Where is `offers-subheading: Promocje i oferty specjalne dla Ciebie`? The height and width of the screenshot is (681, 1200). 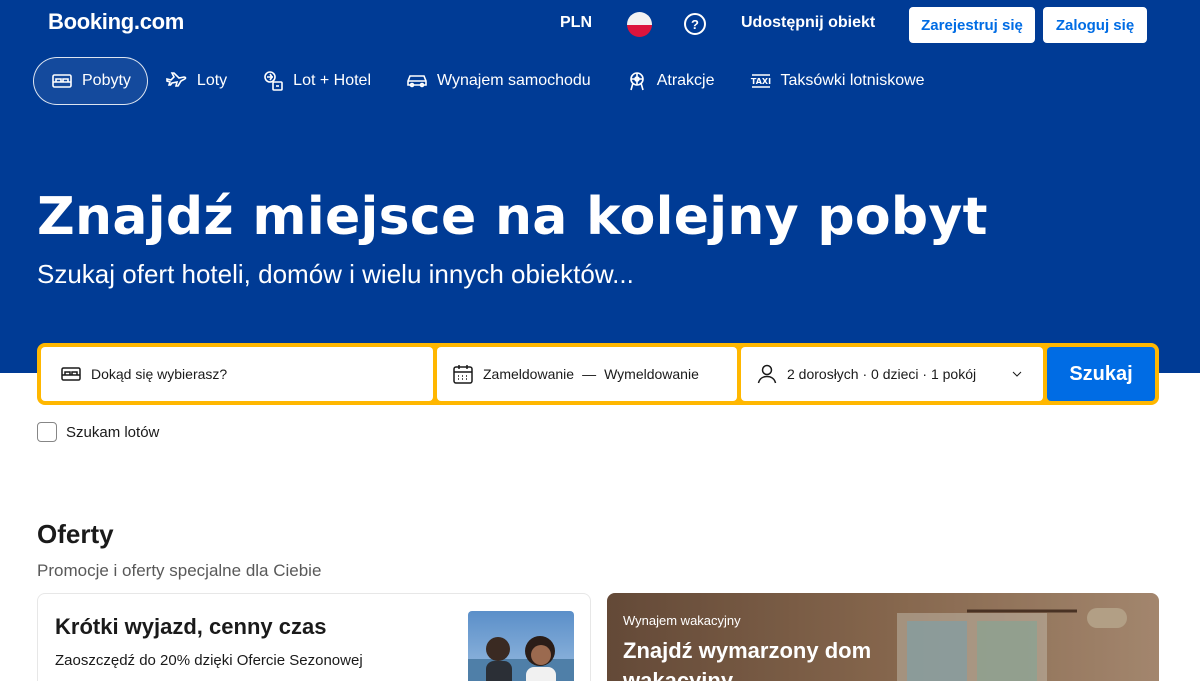 offers-subheading: Promocje i oferty specjalne dla Ciebie is located at coordinates (179, 570).